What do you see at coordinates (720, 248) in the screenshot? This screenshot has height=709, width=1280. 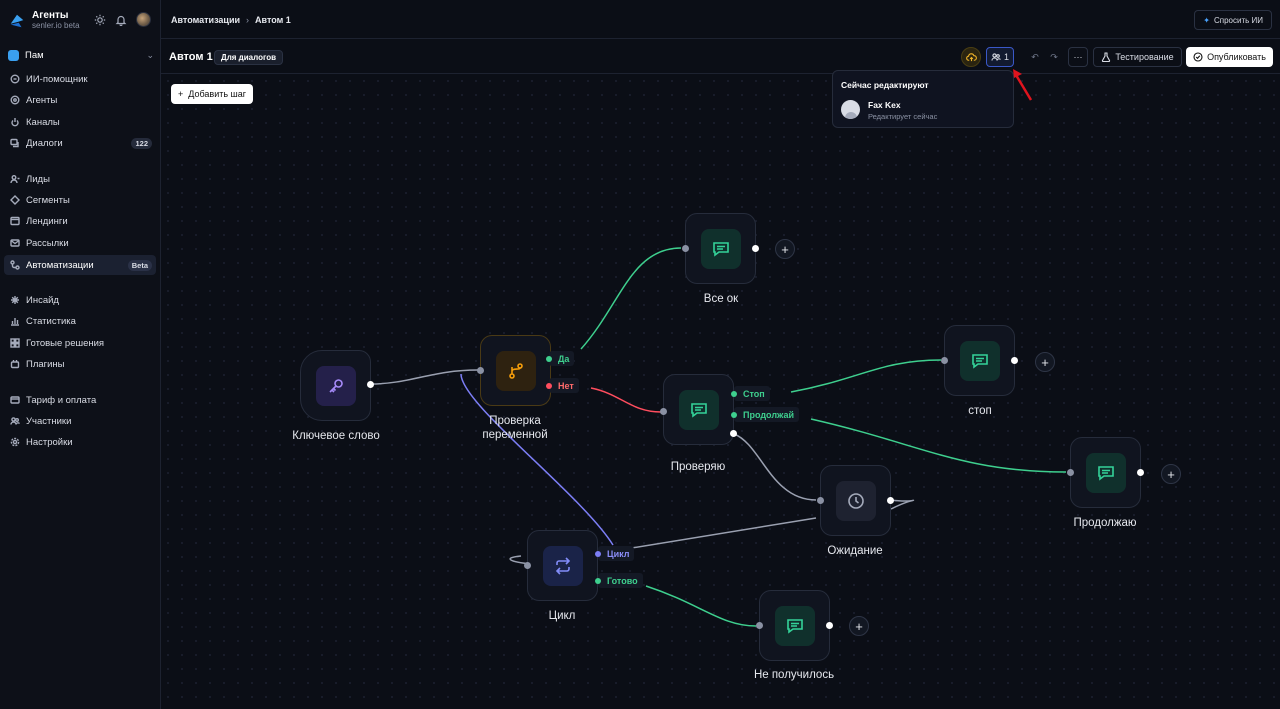 I see `node-ok` at bounding box center [720, 248].